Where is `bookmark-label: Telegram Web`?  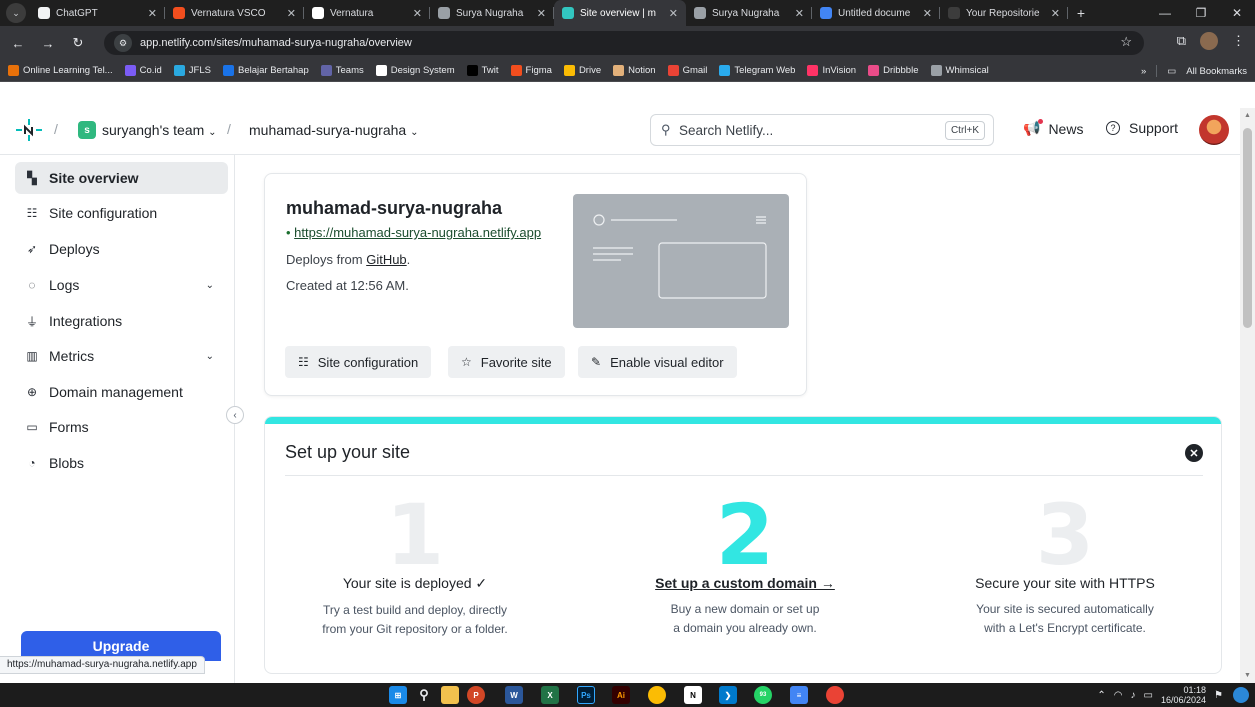
bookmark-label: Telegram Web is located at coordinates (764, 70).